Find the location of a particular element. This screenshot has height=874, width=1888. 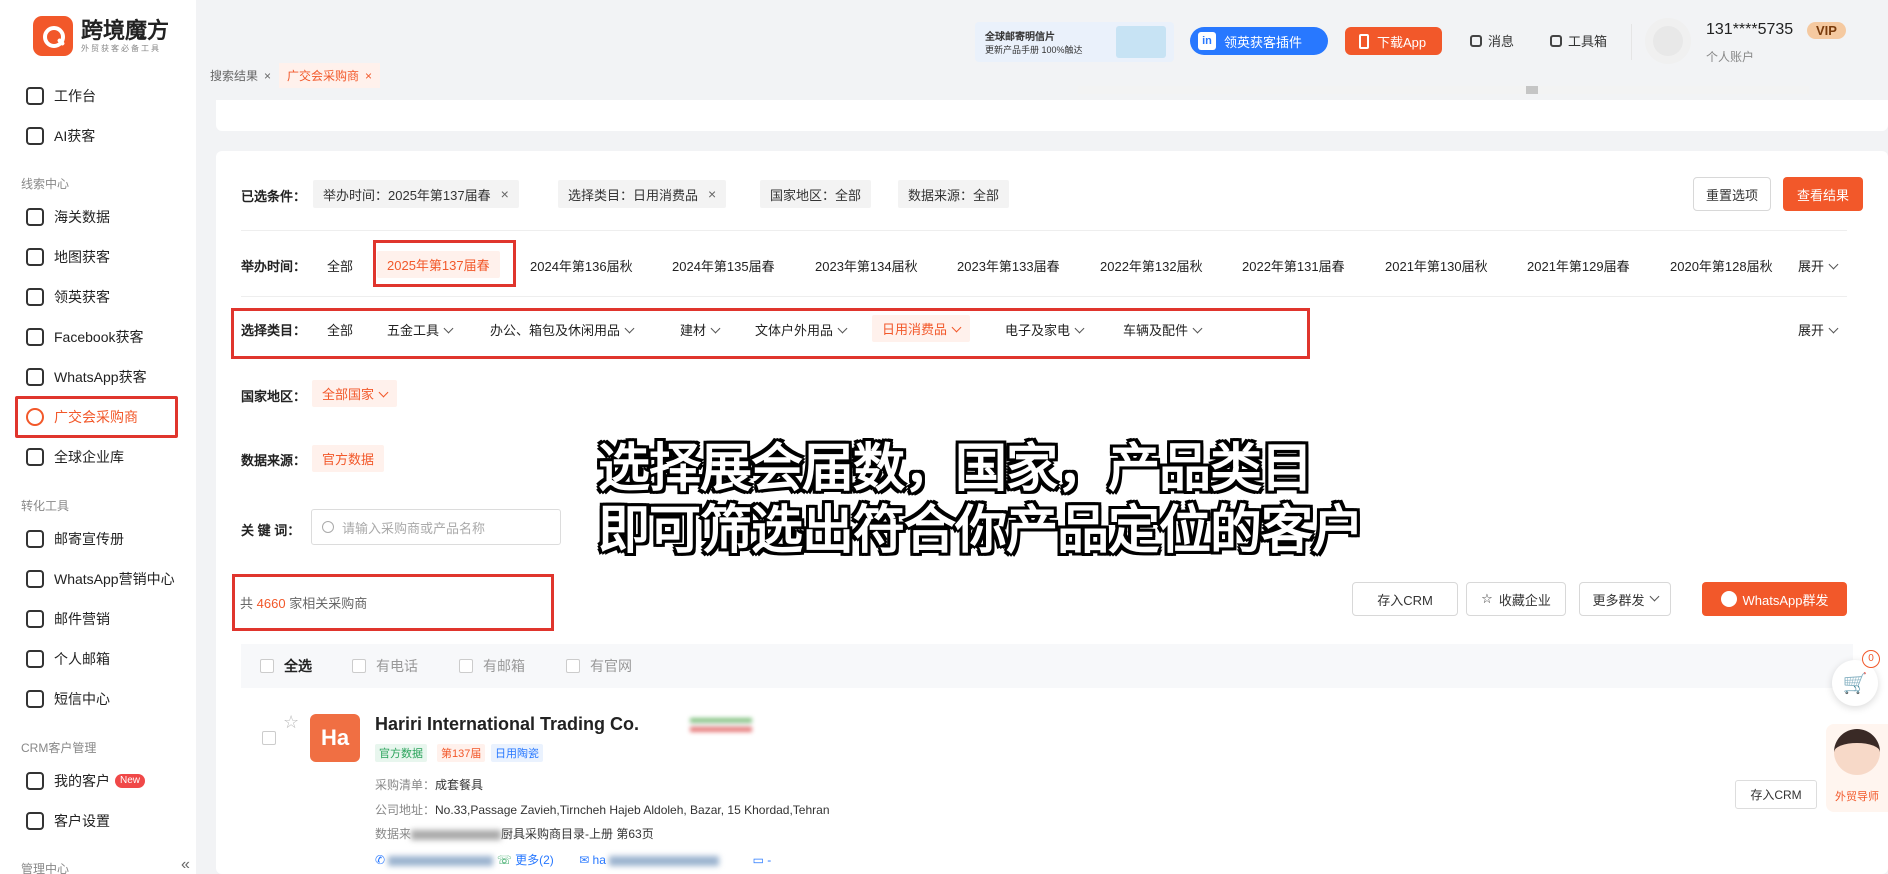

company-name: Hariri International Trading Co. is located at coordinates (507, 724).